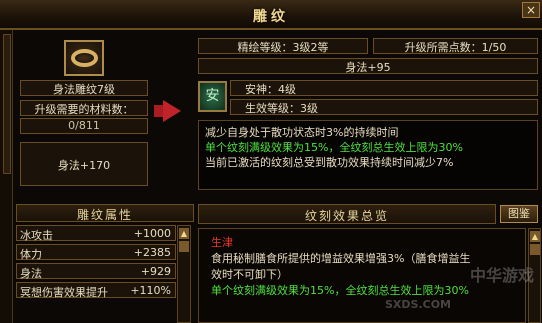 The image size is (542, 323). I want to click on entry-title: 生津, so click(222, 242).